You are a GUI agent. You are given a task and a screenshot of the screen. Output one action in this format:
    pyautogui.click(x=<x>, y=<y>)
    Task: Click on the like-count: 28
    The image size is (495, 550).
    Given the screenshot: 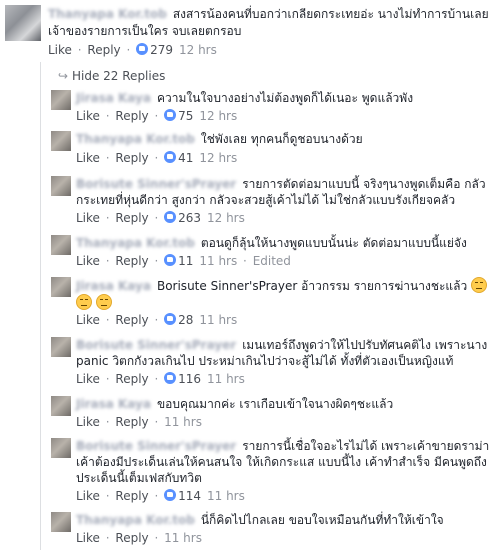 What is the action you would take?
    pyautogui.click(x=185, y=320)
    